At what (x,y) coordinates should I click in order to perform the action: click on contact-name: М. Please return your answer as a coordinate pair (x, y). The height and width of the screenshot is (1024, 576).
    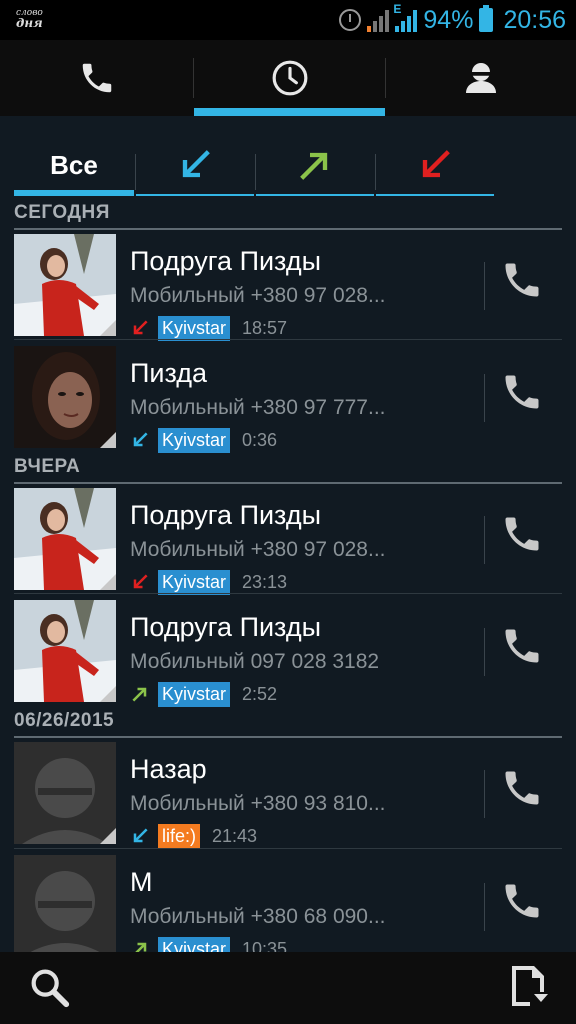
    Looking at the image, I should click on (141, 882).